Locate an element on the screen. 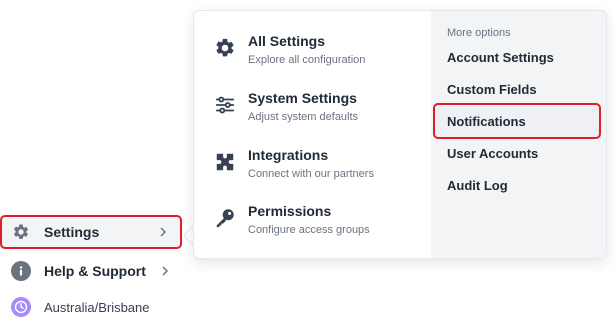  menu-item-title: Permissions is located at coordinates (290, 211).